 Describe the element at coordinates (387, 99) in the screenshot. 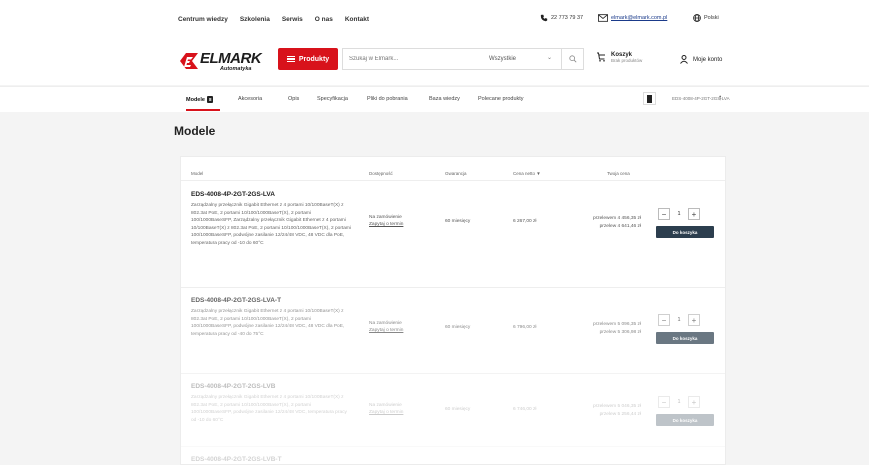

I see `tab-downloads: Pliki do pobrania` at that location.